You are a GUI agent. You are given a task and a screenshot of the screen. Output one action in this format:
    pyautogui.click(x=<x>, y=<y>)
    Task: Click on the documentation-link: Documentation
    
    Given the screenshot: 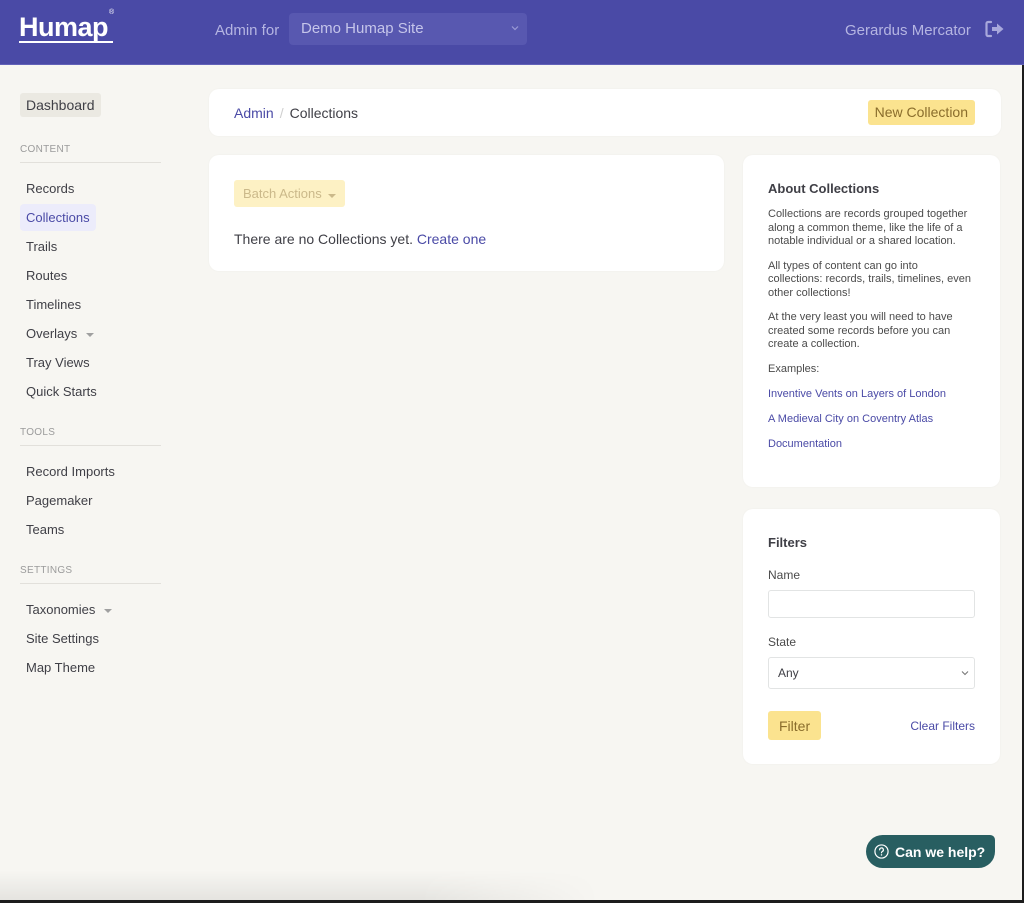 What is the action you would take?
    pyautogui.click(x=871, y=444)
    